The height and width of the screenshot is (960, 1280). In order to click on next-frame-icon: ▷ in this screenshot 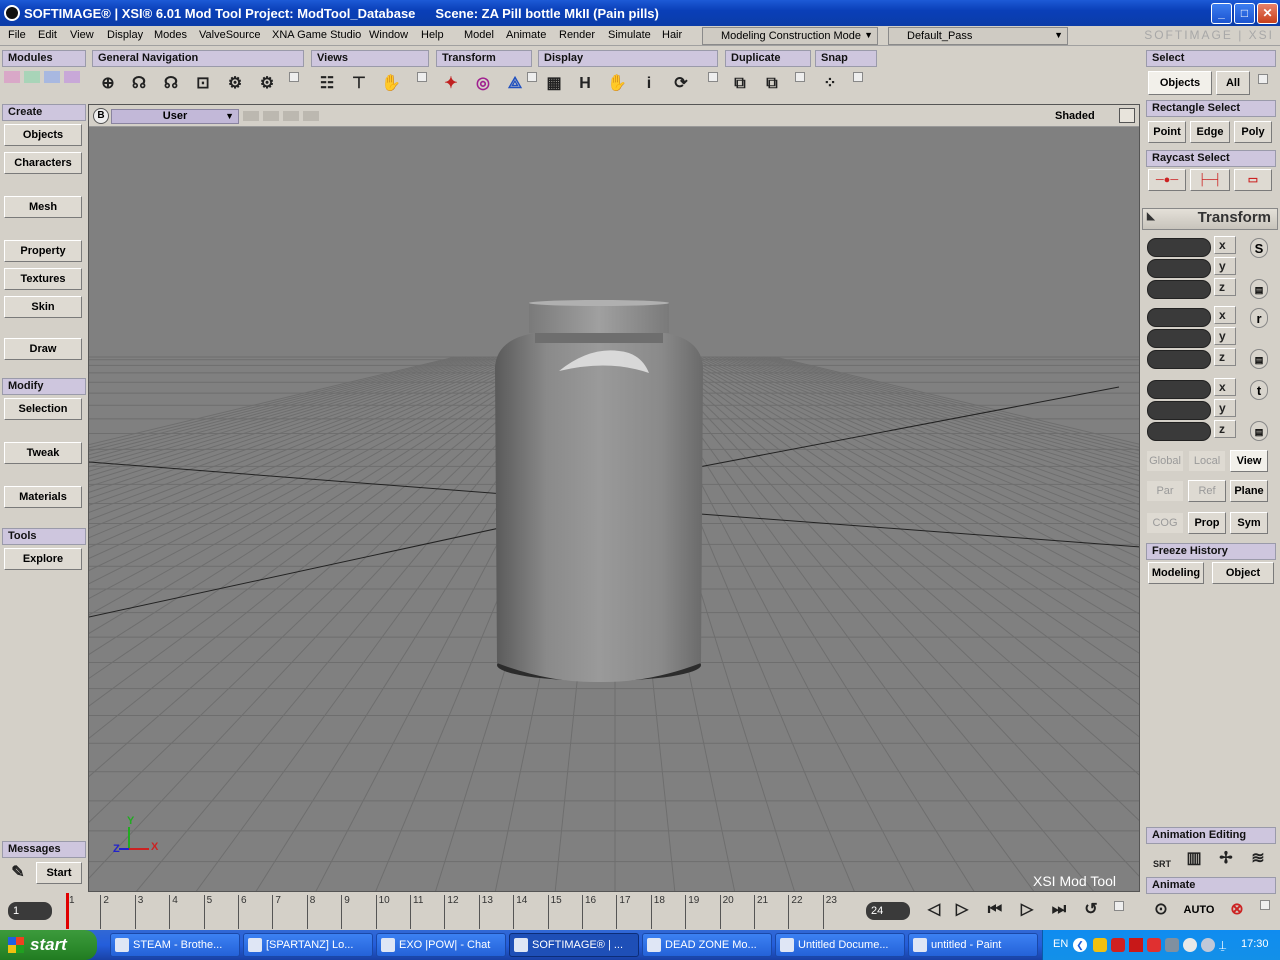, I will do `click(962, 910)`.